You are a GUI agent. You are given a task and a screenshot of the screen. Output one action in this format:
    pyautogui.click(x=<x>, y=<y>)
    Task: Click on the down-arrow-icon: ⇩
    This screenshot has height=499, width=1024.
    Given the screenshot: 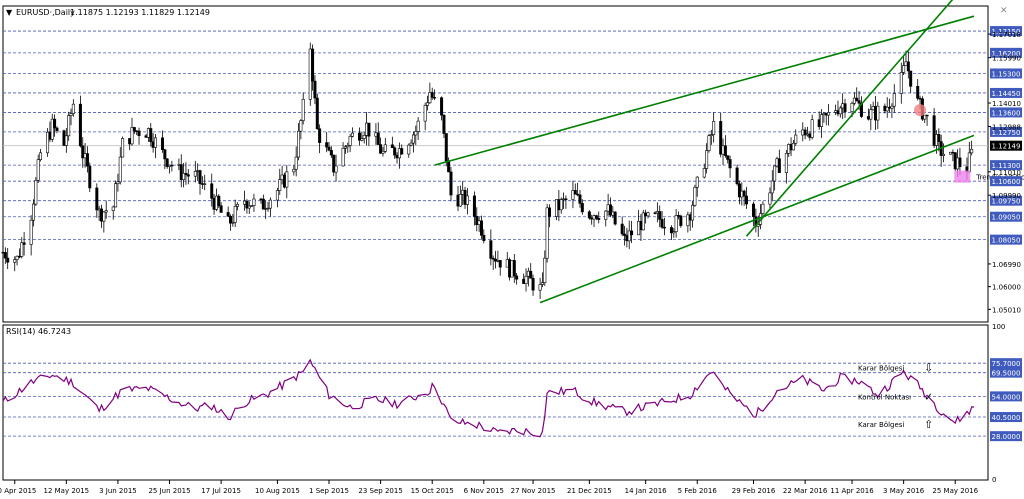 What is the action you would take?
    pyautogui.click(x=928, y=367)
    